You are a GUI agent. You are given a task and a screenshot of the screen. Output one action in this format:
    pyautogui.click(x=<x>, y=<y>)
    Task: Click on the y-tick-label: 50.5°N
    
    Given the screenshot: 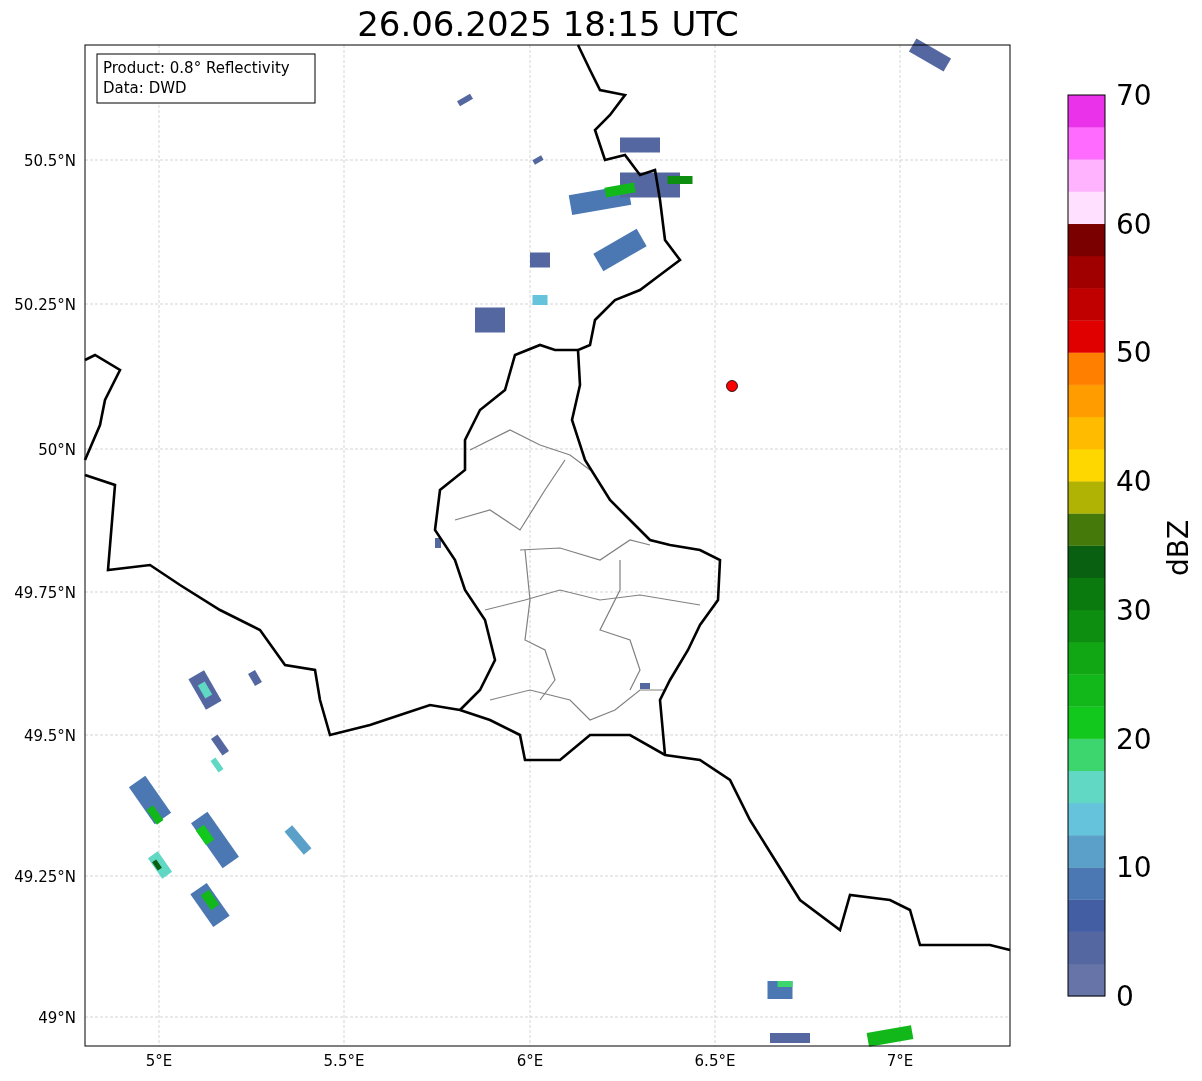 What is the action you would take?
    pyautogui.click(x=49, y=161)
    